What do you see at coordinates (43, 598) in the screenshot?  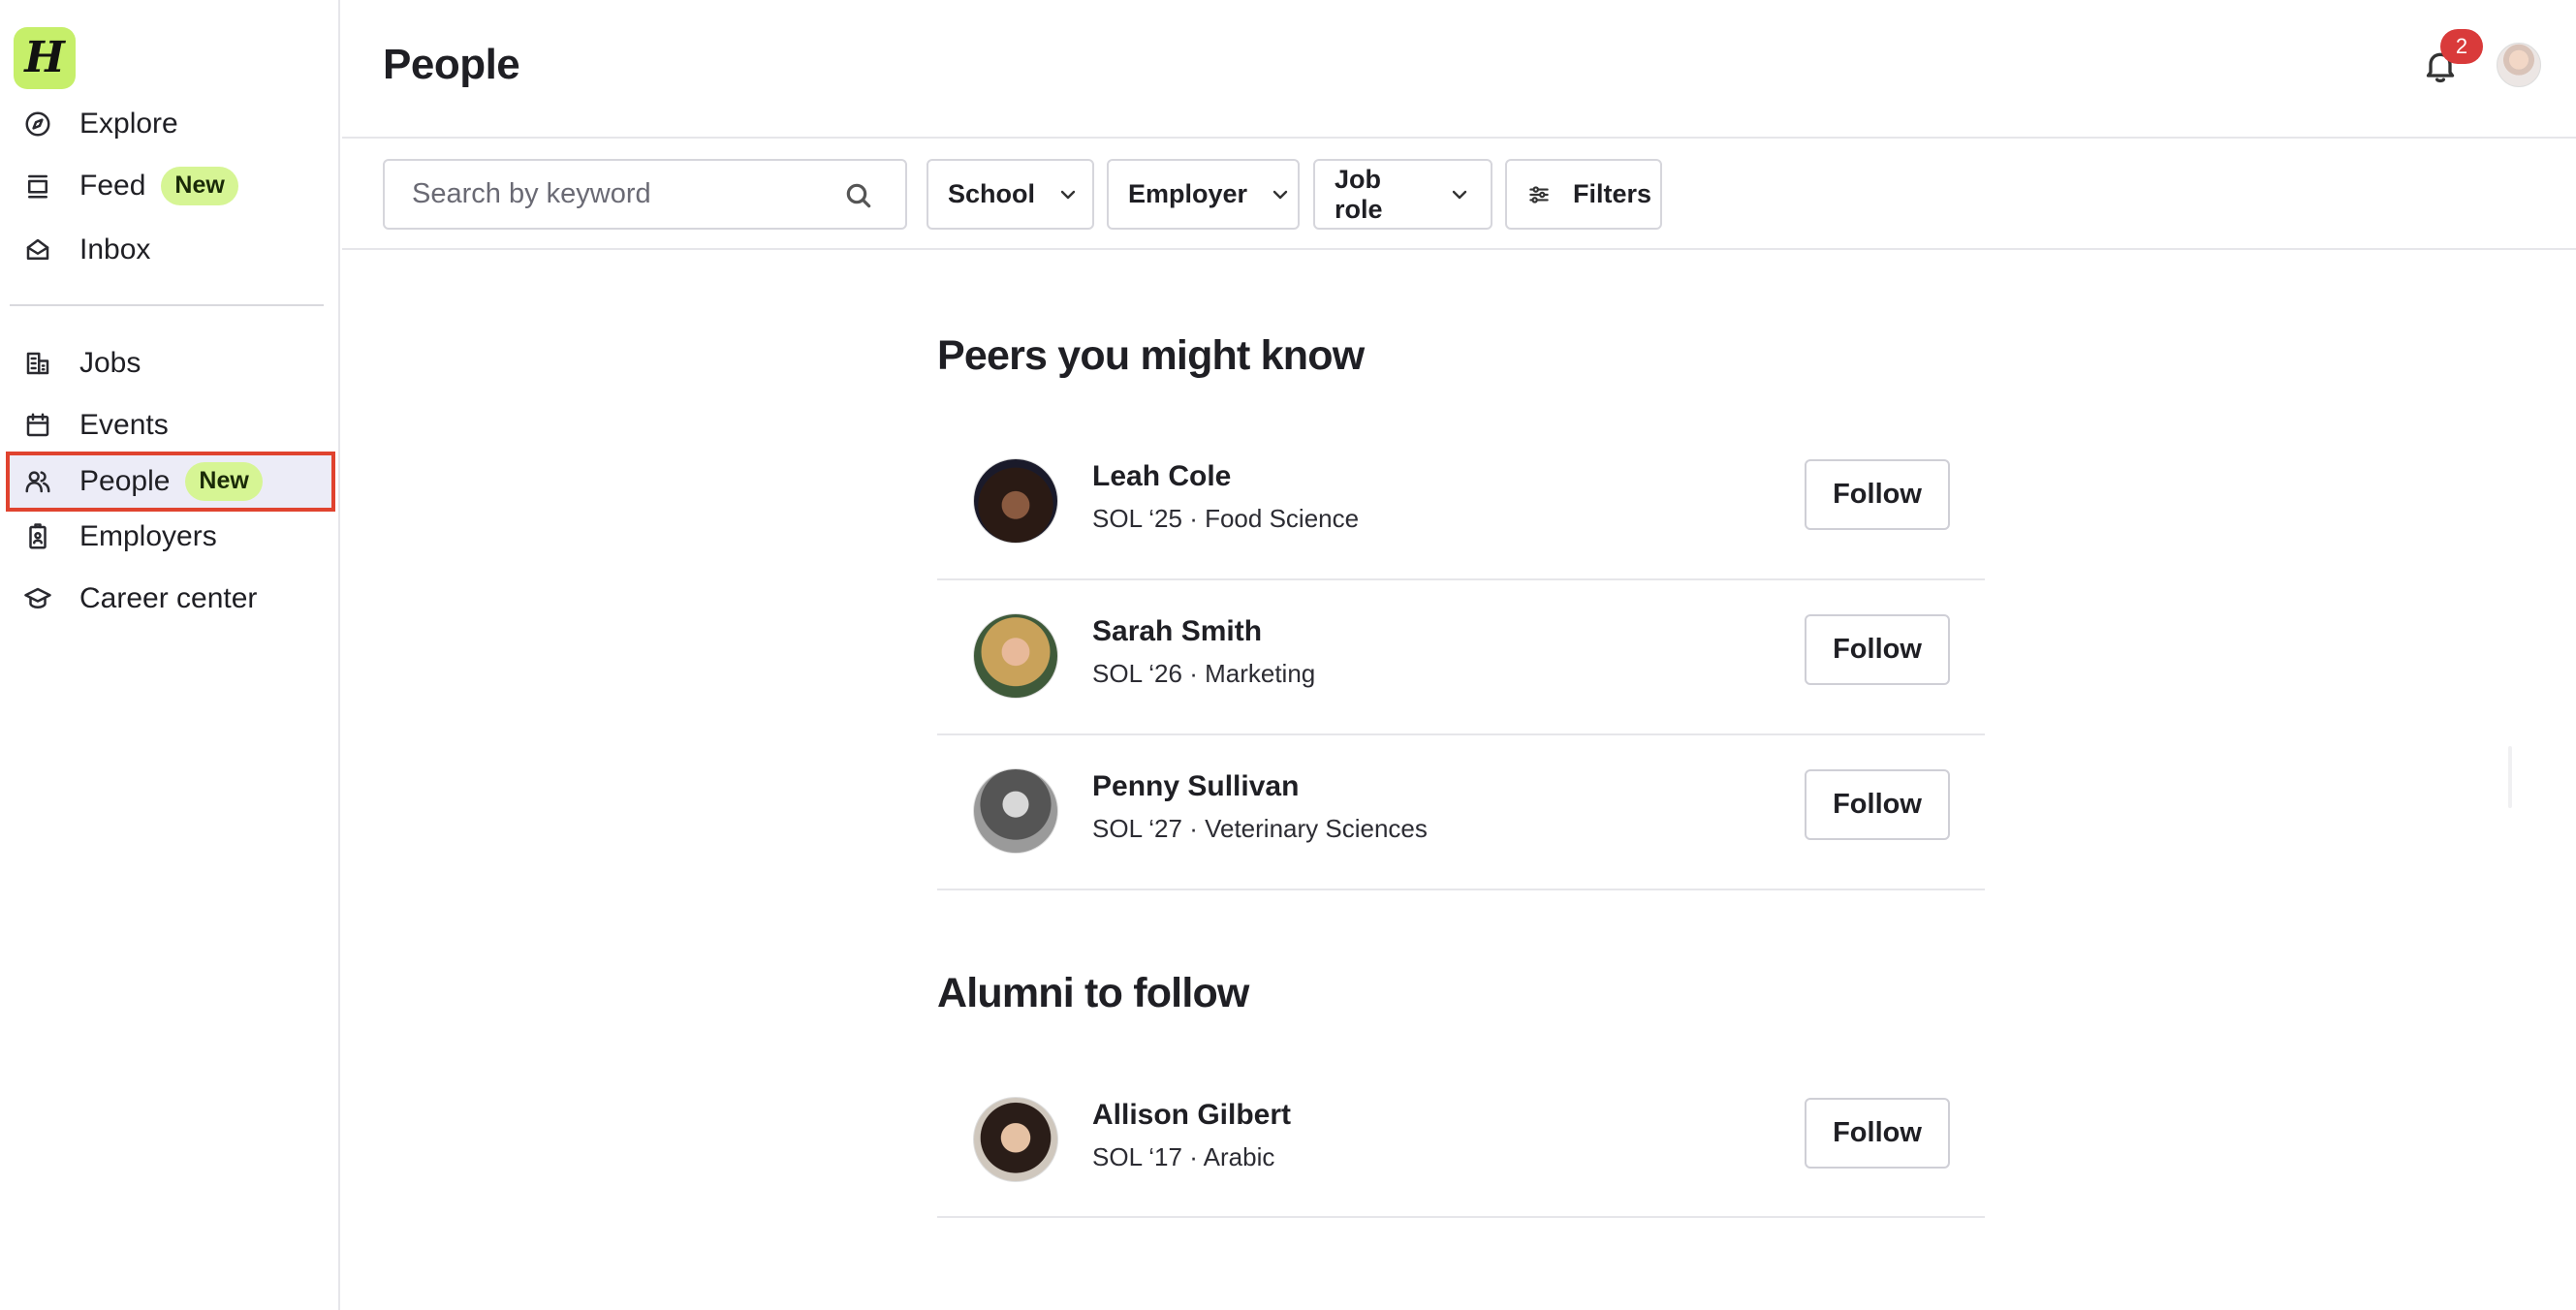 I see `graduation-cap-icon` at bounding box center [43, 598].